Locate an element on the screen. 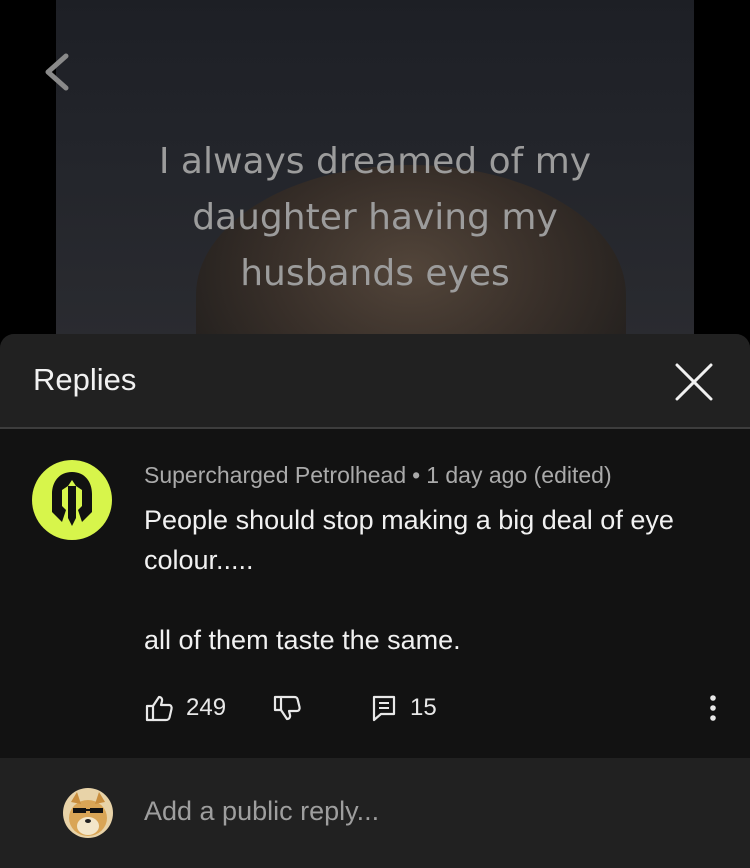 This screenshot has width=750, height=868. close-button is located at coordinates (694, 382).